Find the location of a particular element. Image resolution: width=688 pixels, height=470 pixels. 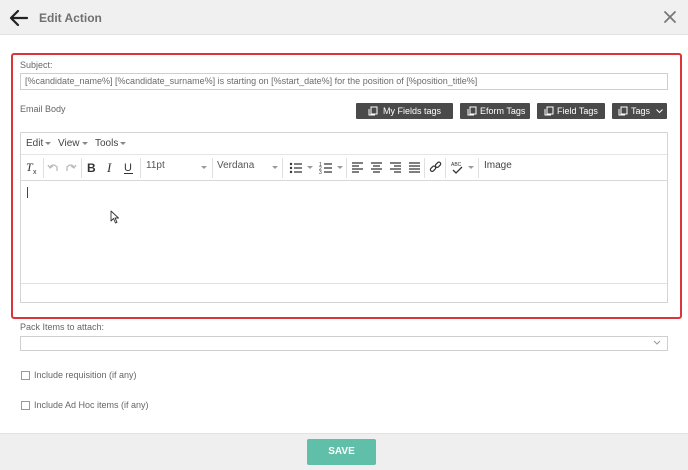

menu-tools-label: Tools is located at coordinates (107, 143).